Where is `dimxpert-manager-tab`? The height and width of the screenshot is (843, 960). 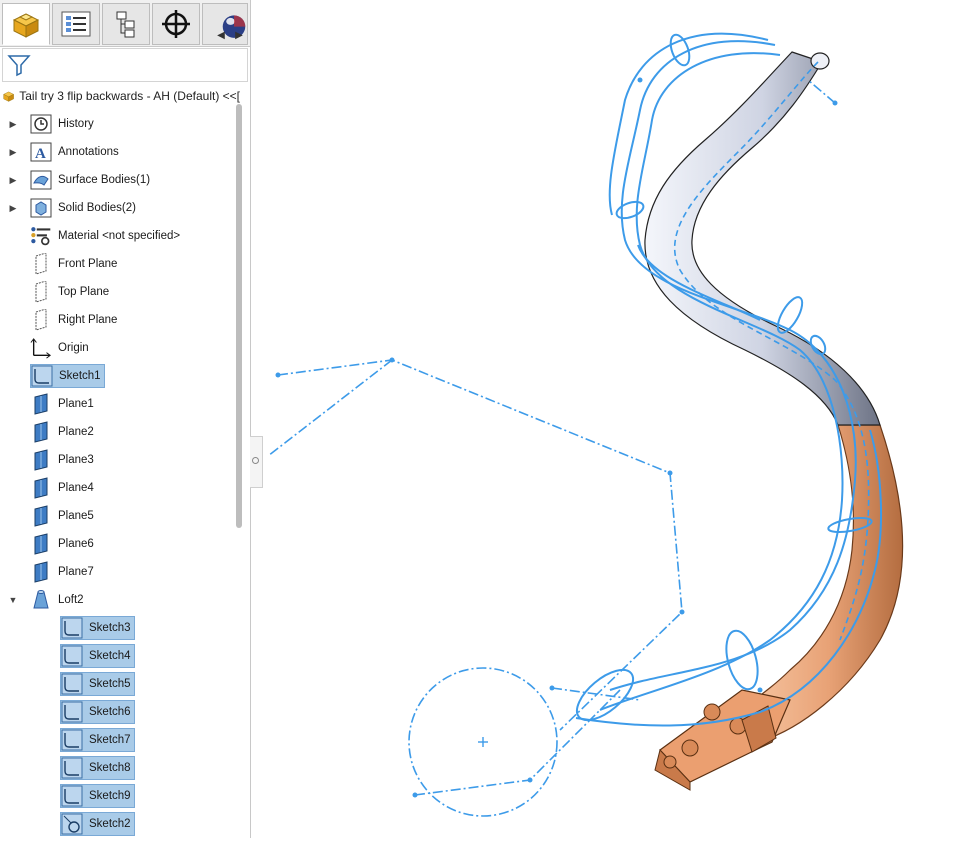
dimxpert-manager-tab is located at coordinates (176, 24).